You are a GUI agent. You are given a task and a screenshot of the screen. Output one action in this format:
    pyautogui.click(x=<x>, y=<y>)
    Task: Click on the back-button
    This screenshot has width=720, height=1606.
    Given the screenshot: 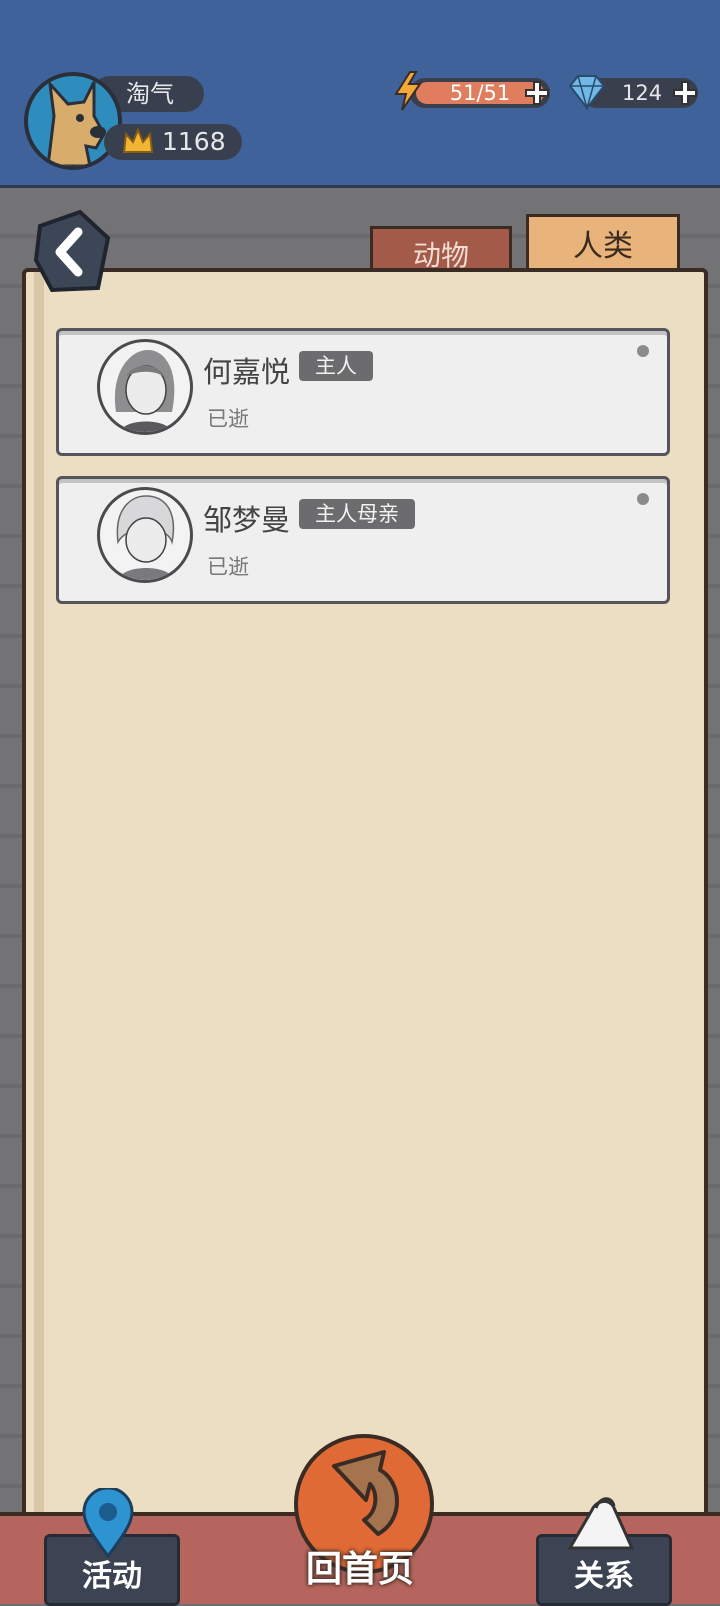 What is the action you would take?
    pyautogui.click(x=72, y=252)
    